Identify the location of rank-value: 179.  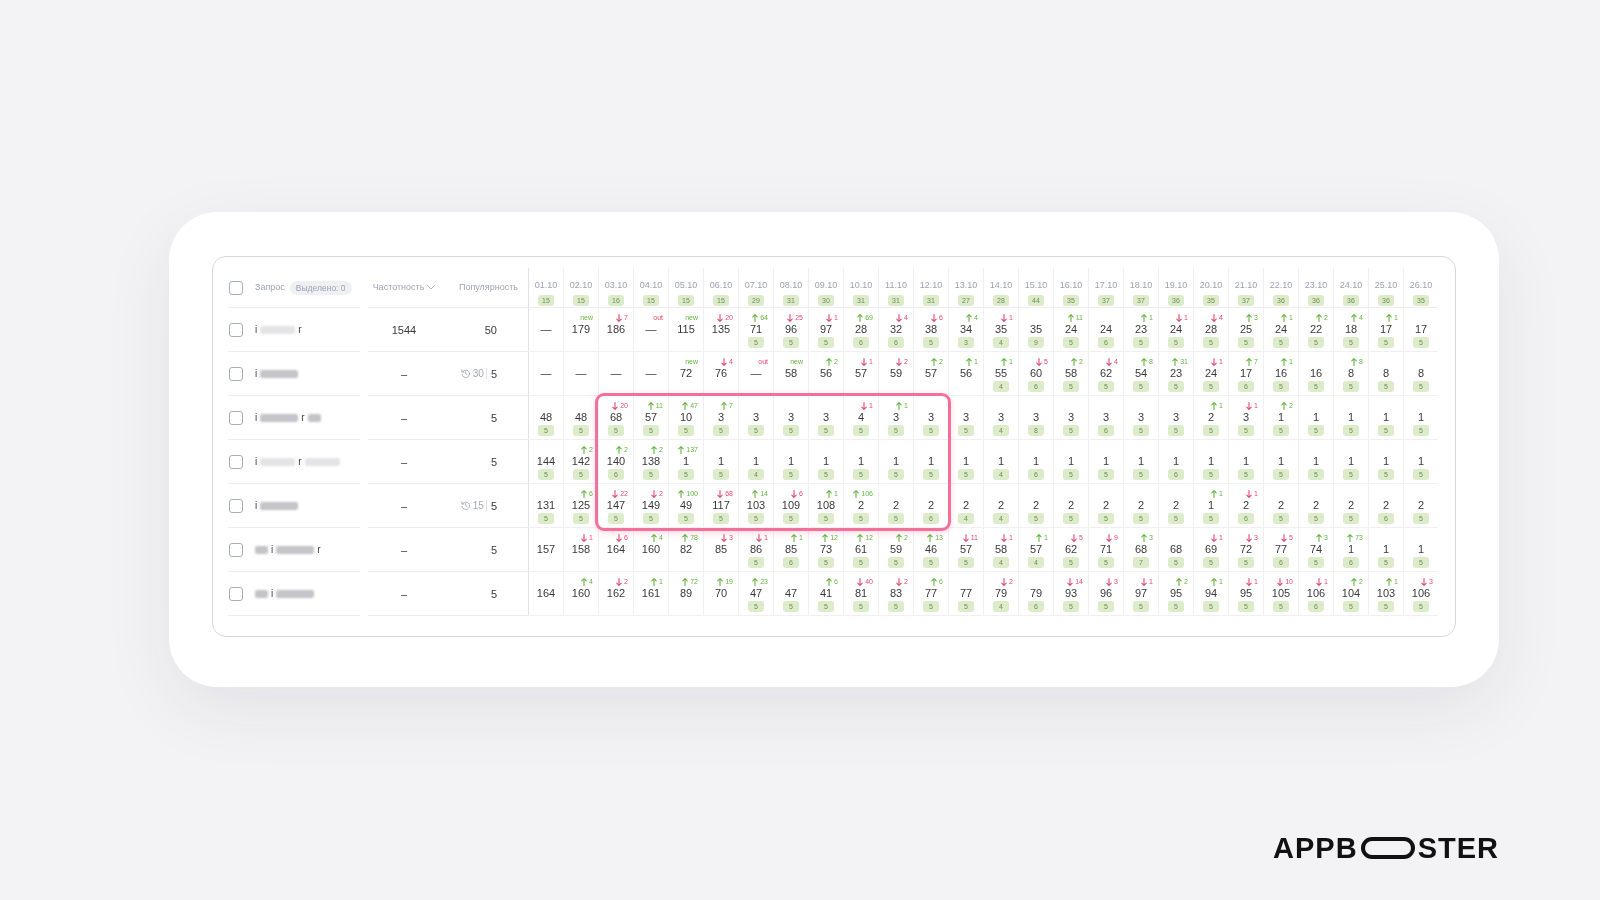
(581, 329).